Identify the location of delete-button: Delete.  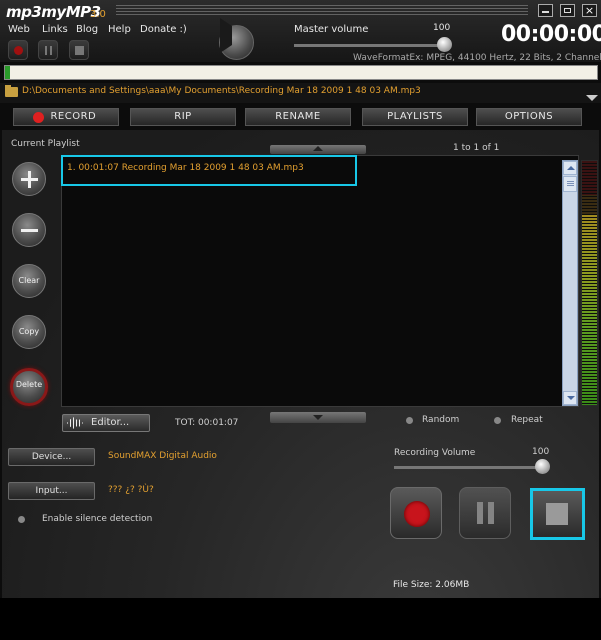
(29, 387).